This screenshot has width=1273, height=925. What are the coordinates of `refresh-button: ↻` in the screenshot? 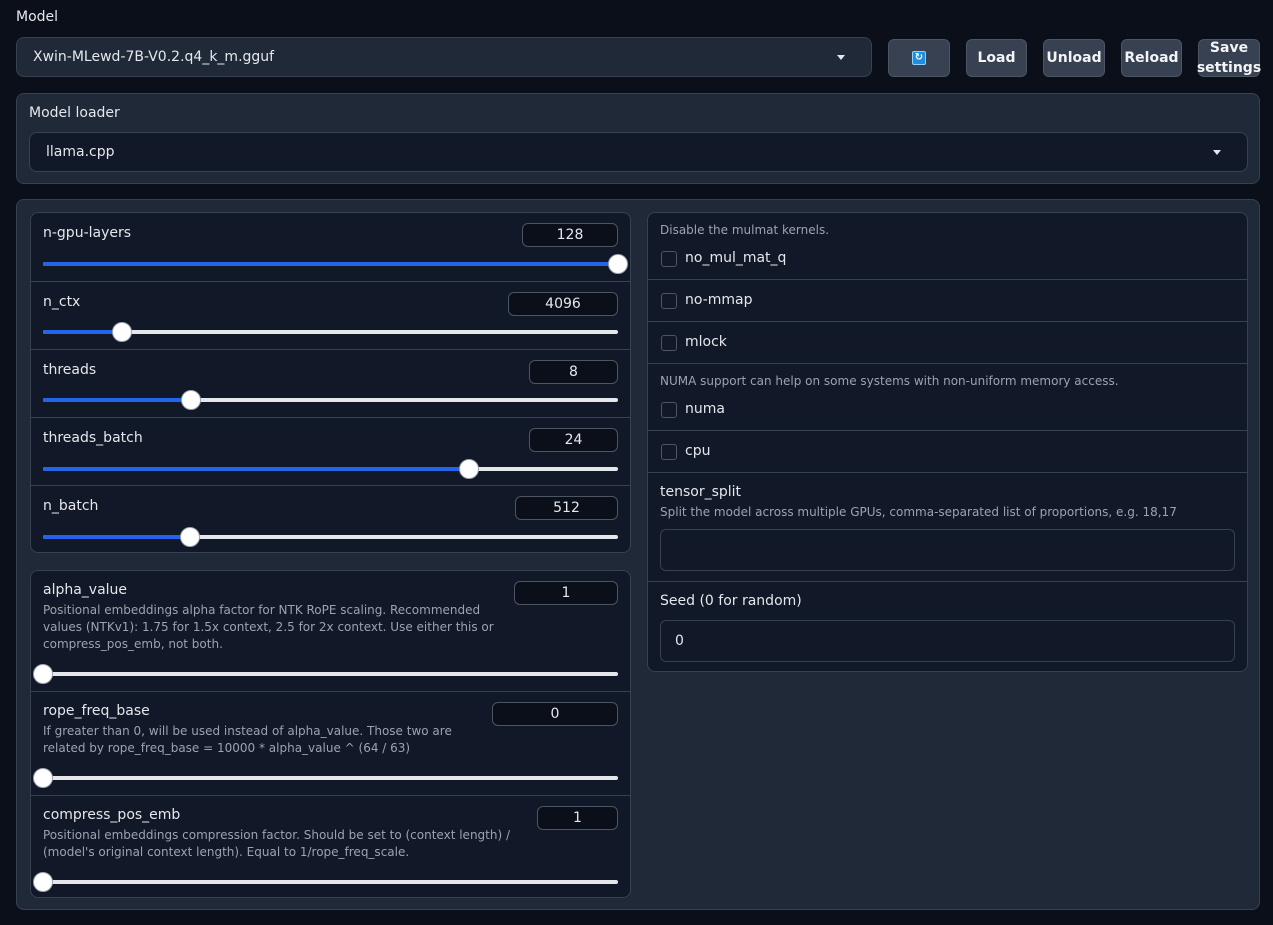 It's located at (919, 58).